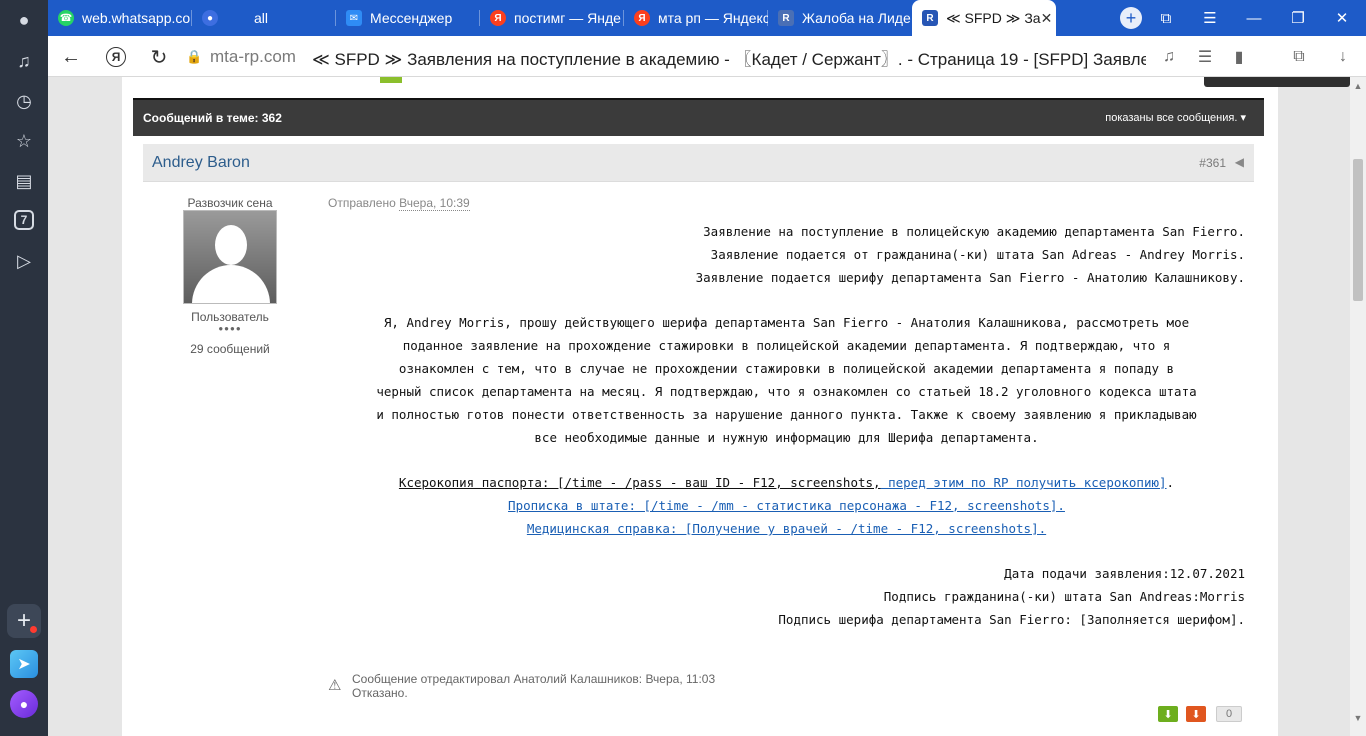 This screenshot has height=736, width=1366. Describe the element at coordinates (24, 704) in the screenshot. I see `alice-app-icon: ●` at that location.